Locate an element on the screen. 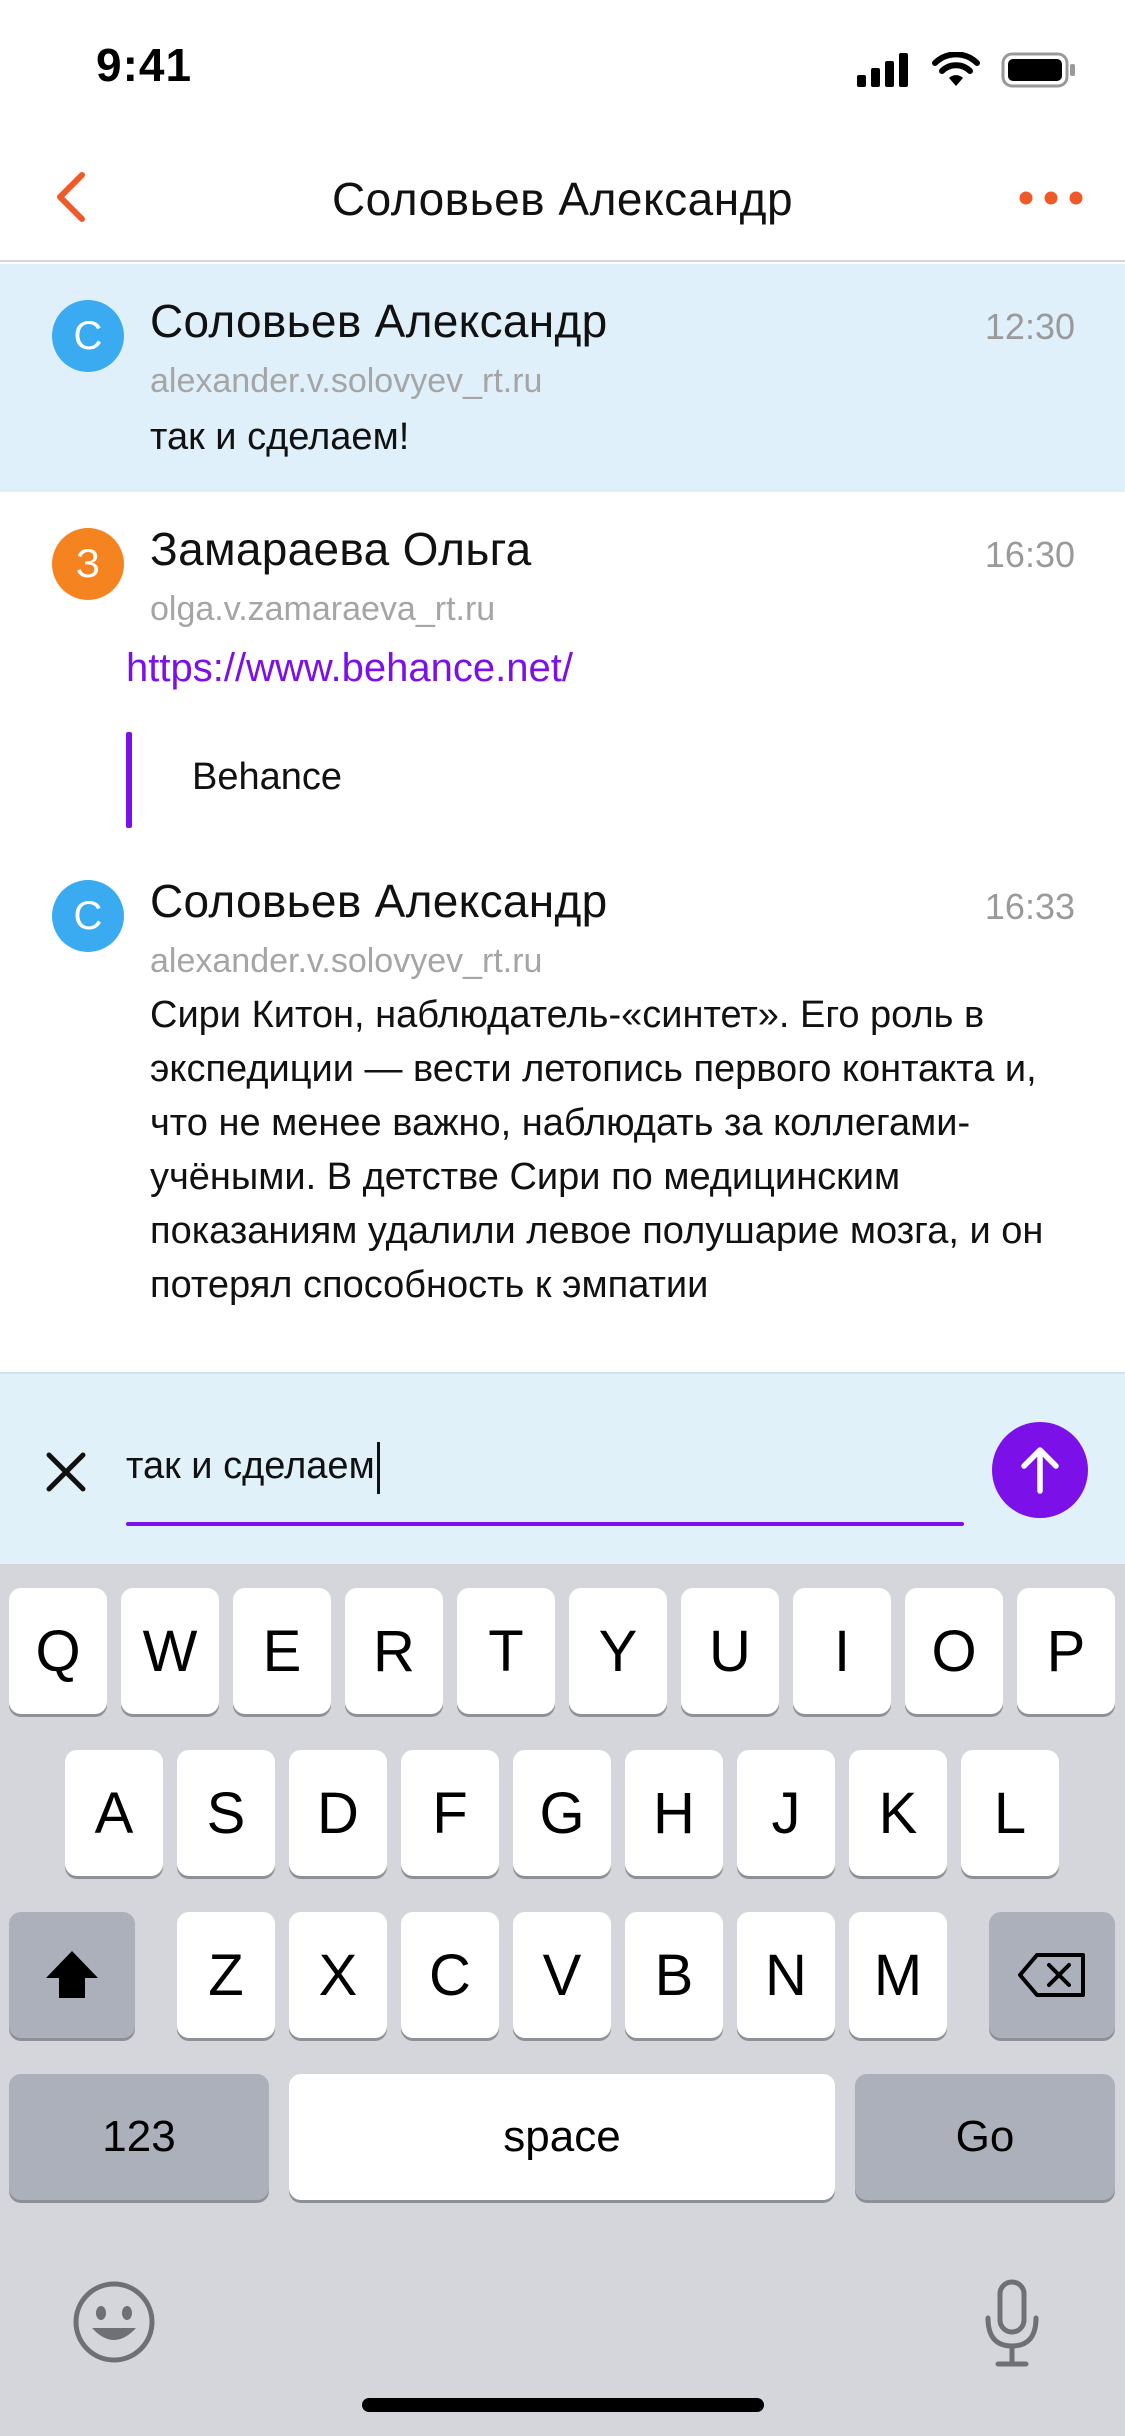 This screenshot has height=2436, width=1125. key-c: C is located at coordinates (450, 1975).